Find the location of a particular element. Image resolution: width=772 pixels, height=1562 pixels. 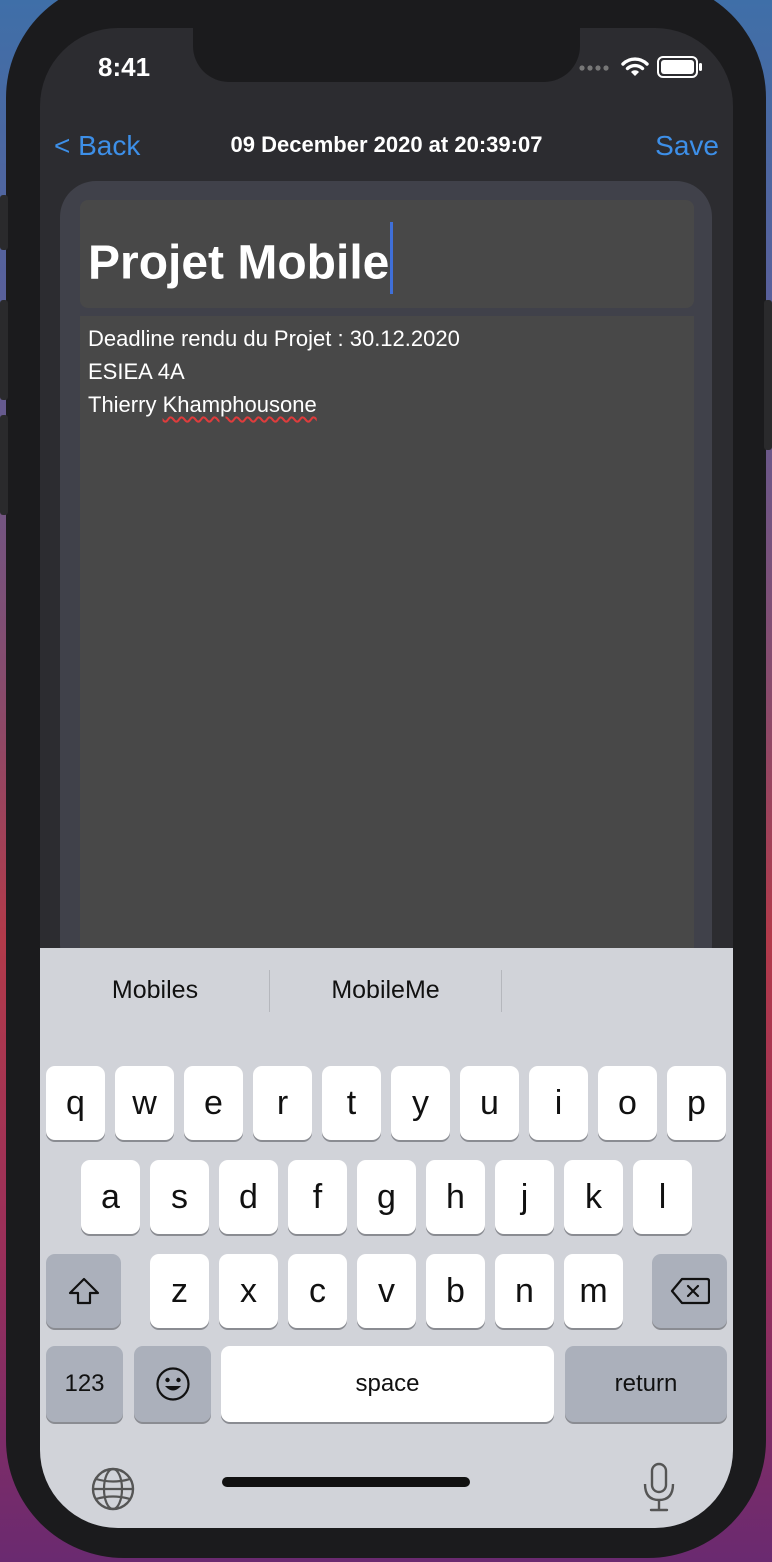

mute-switch is located at coordinates (4, 222).